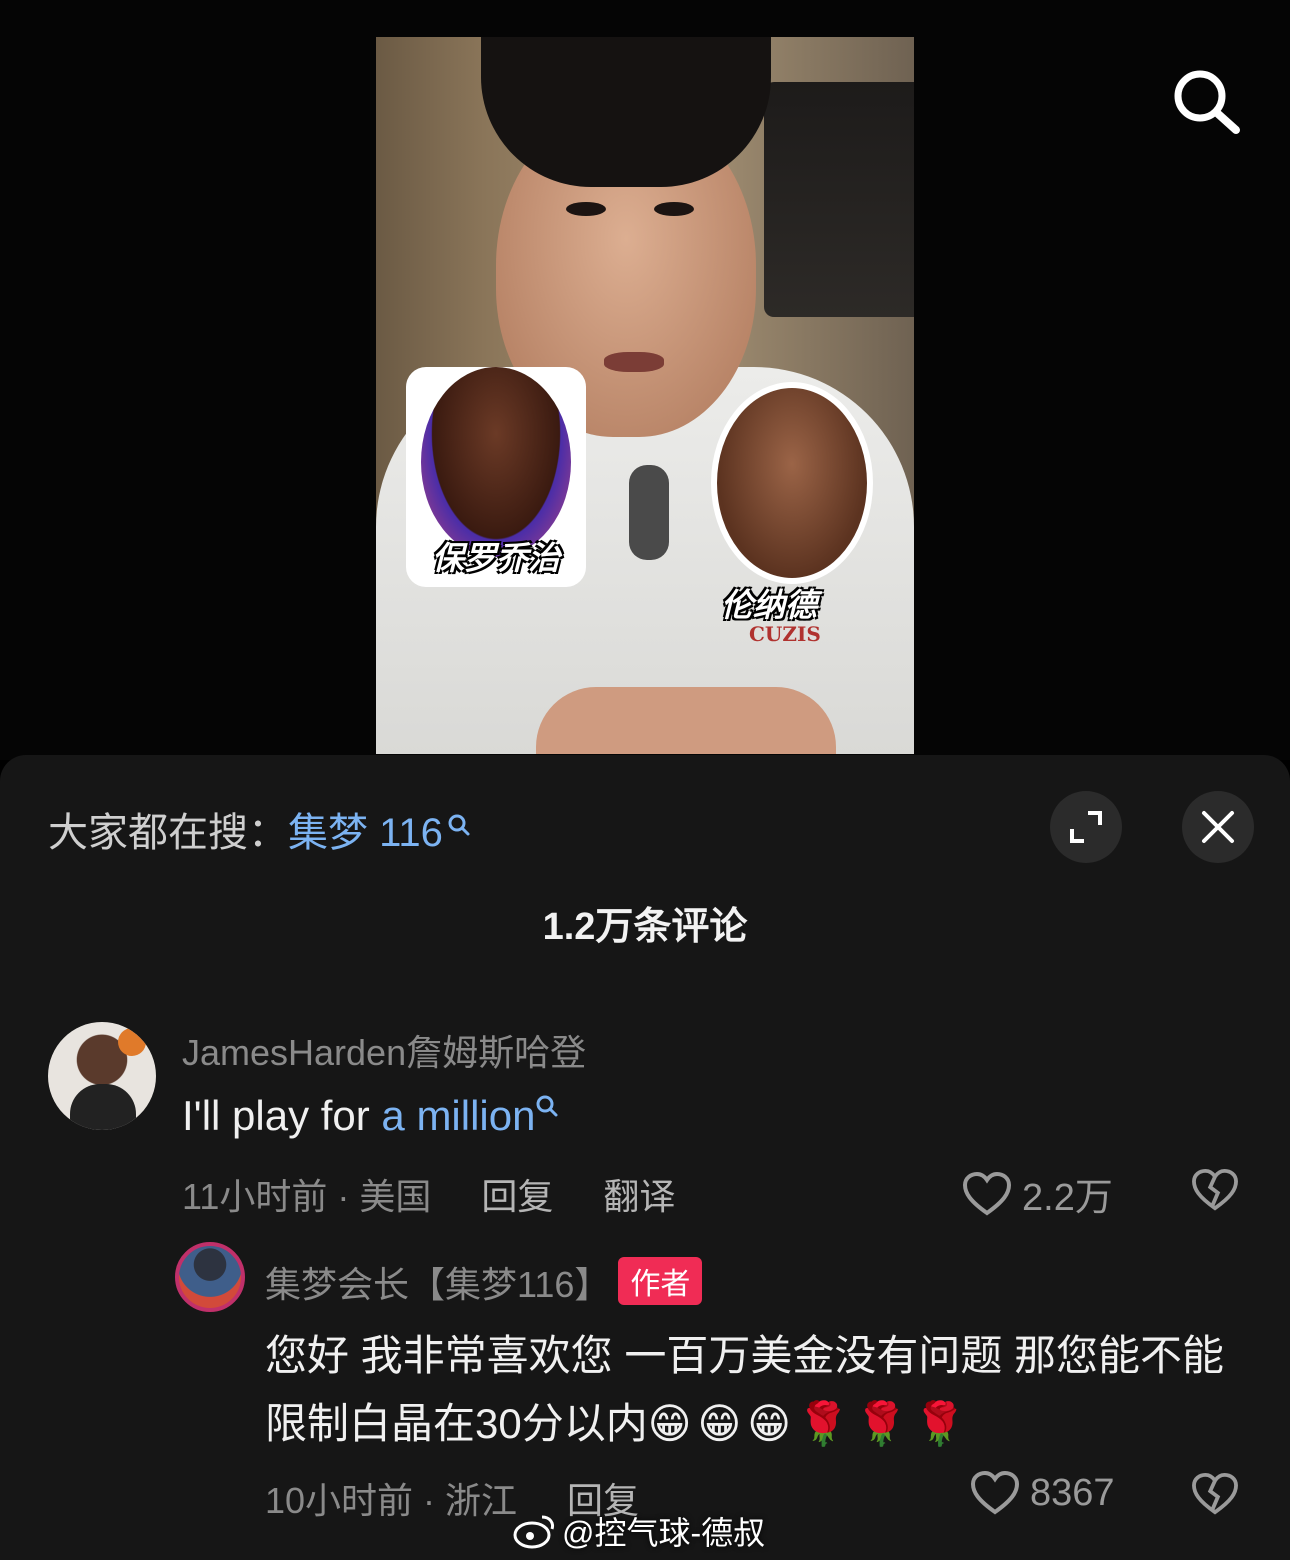  I want to click on presenter-mouth, so click(634, 362).